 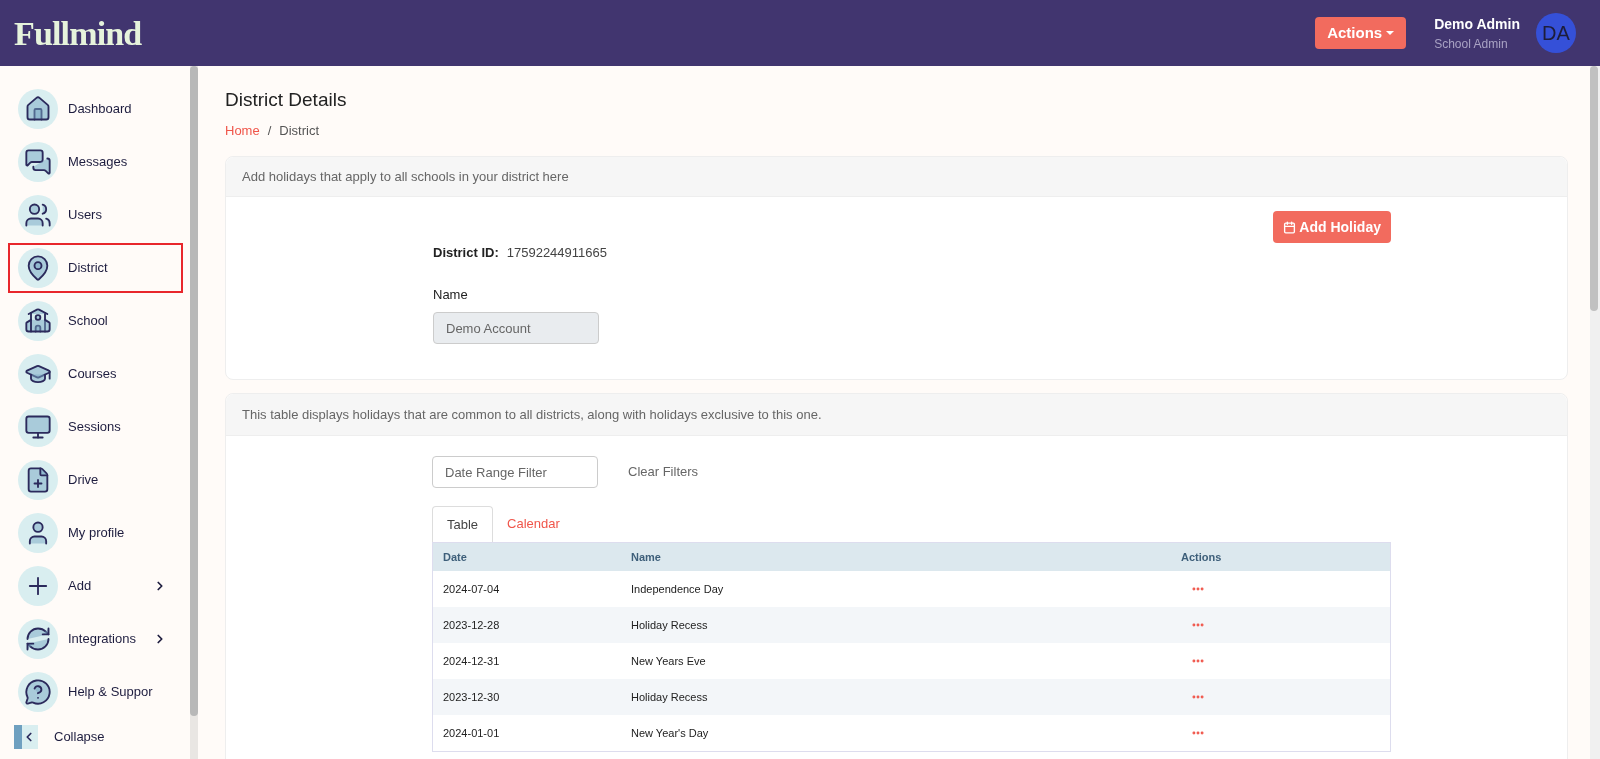 What do you see at coordinates (471, 733) in the screenshot?
I see `table-cell-text: 2024-01-01` at bounding box center [471, 733].